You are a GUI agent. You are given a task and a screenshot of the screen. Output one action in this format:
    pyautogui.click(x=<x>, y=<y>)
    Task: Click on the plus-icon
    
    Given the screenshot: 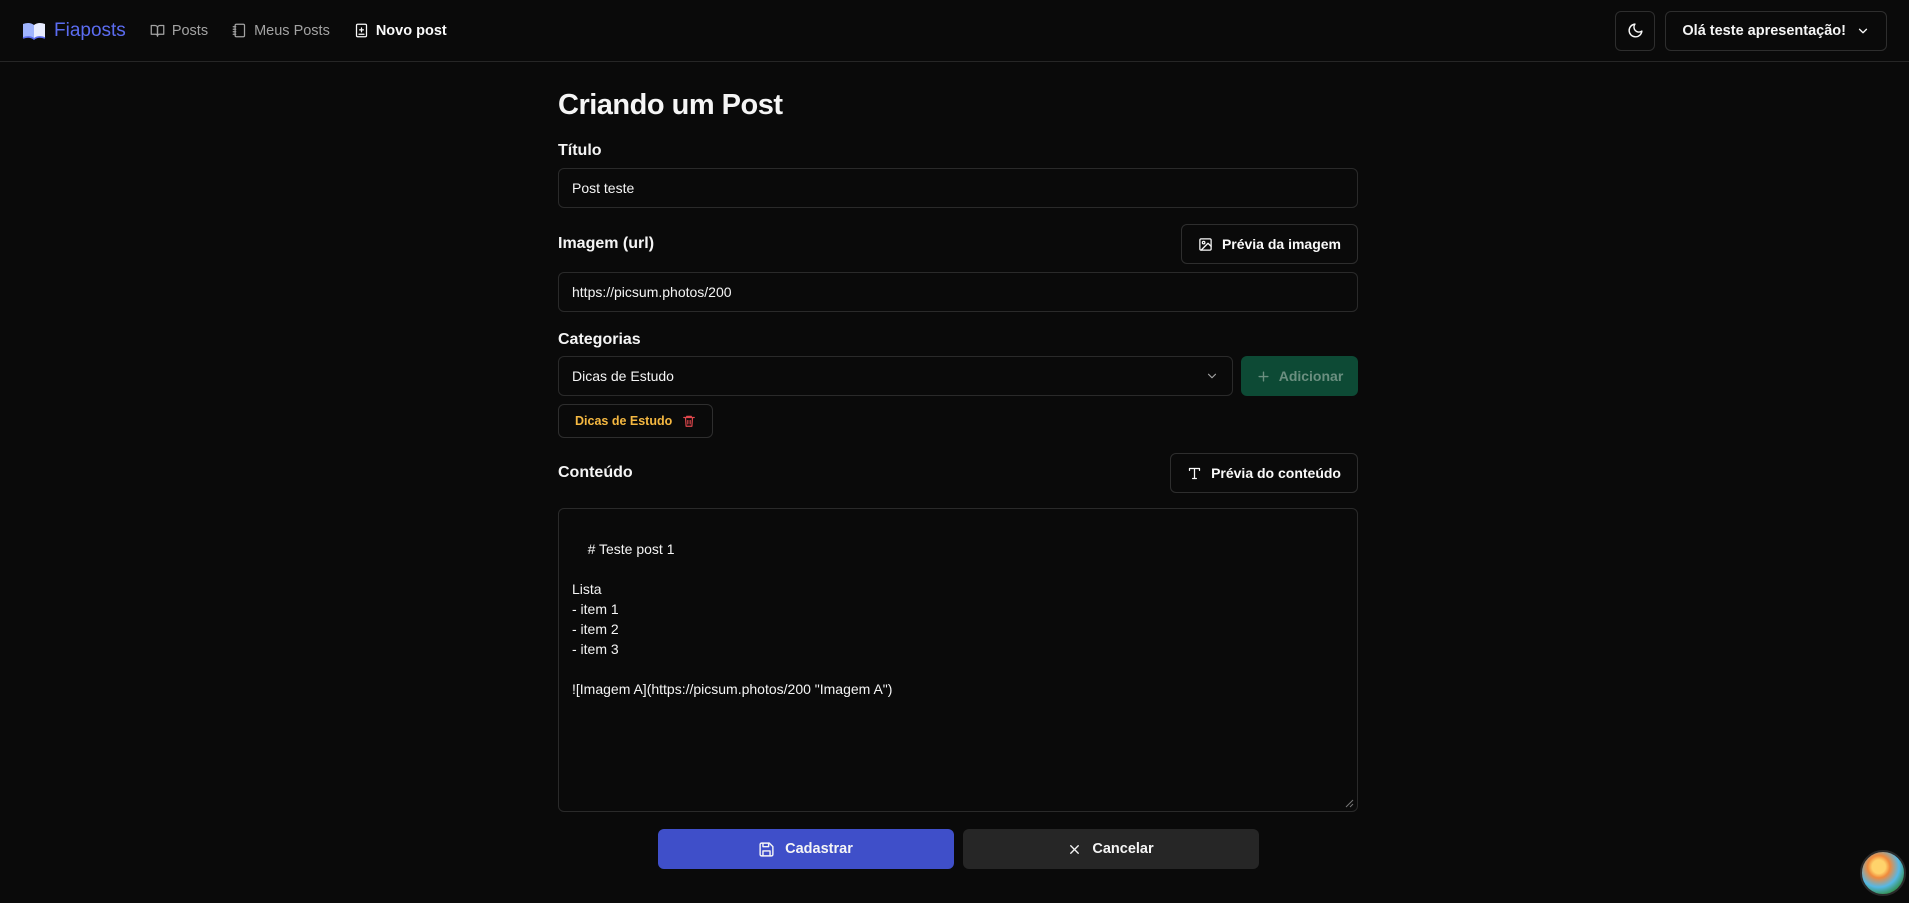 What is the action you would take?
    pyautogui.click(x=1263, y=376)
    